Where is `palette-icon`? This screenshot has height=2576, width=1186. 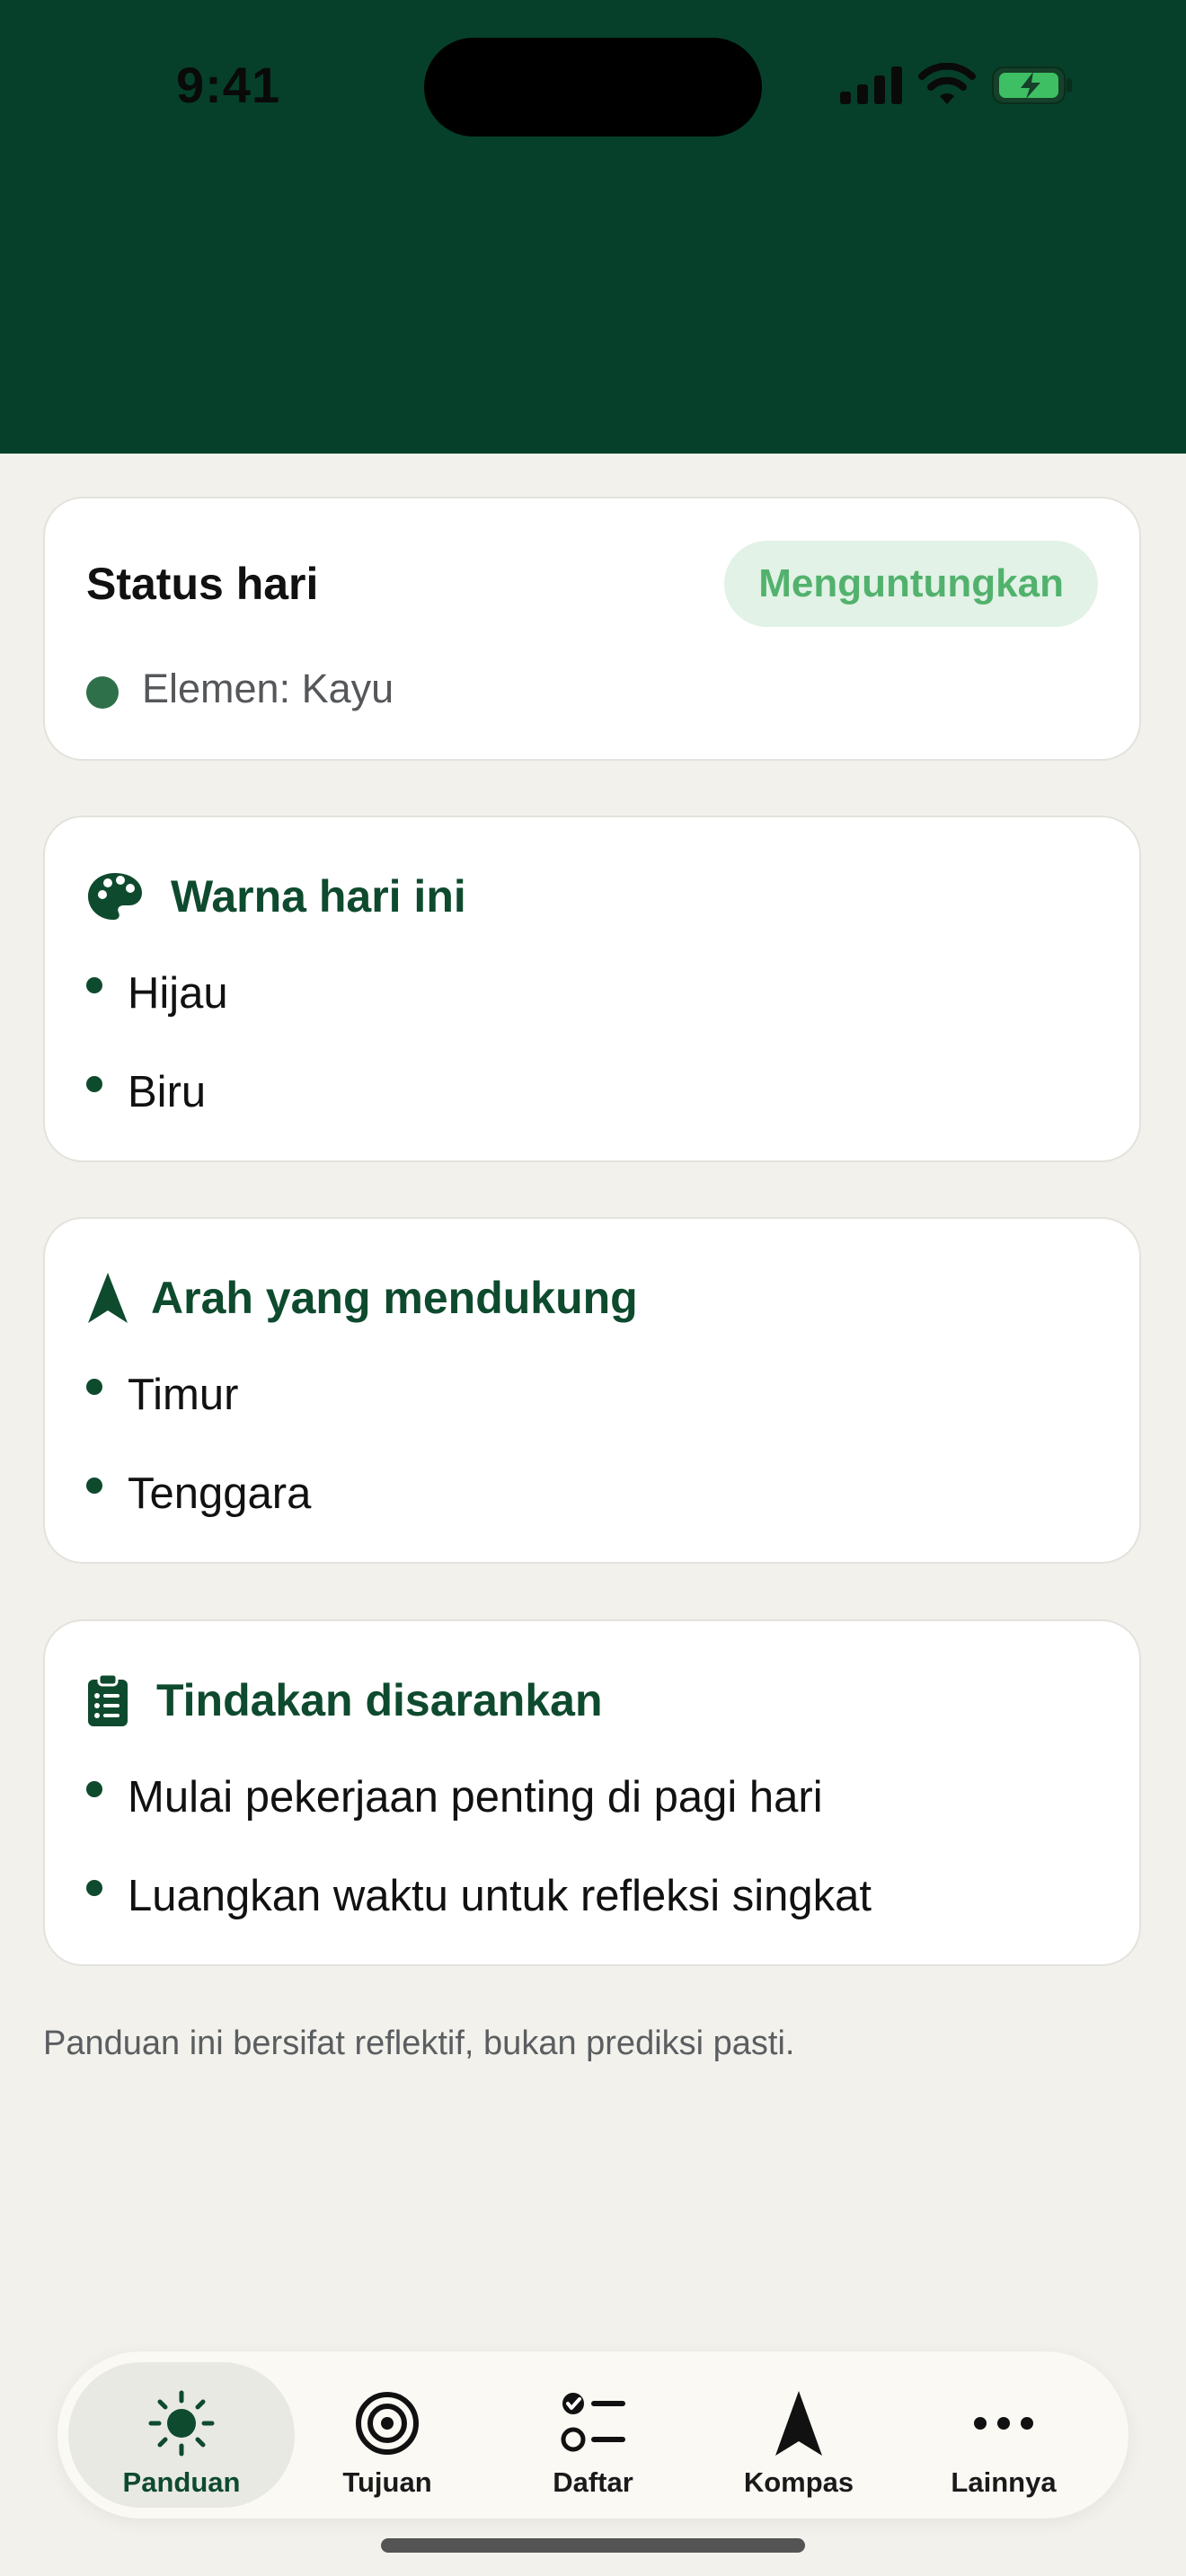 palette-icon is located at coordinates (115, 896).